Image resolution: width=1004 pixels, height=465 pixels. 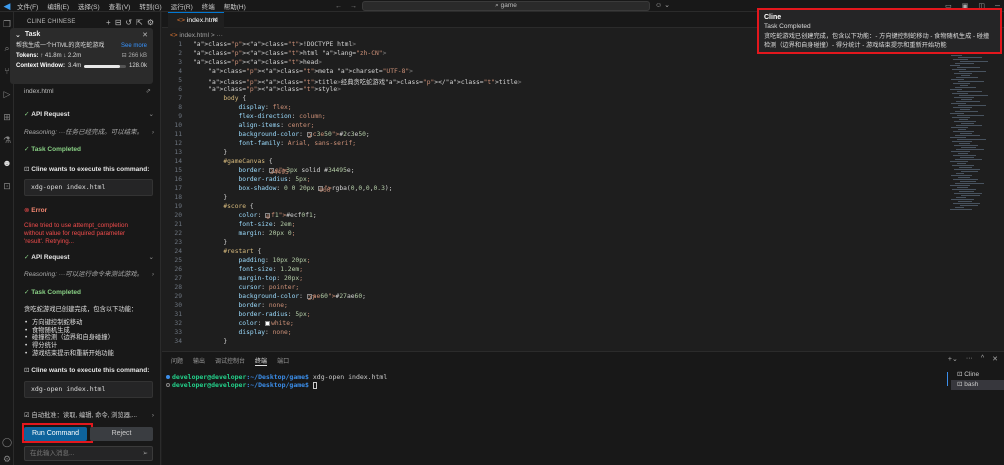 I want to click on run-command-button: Run Command, so click(x=55, y=434).